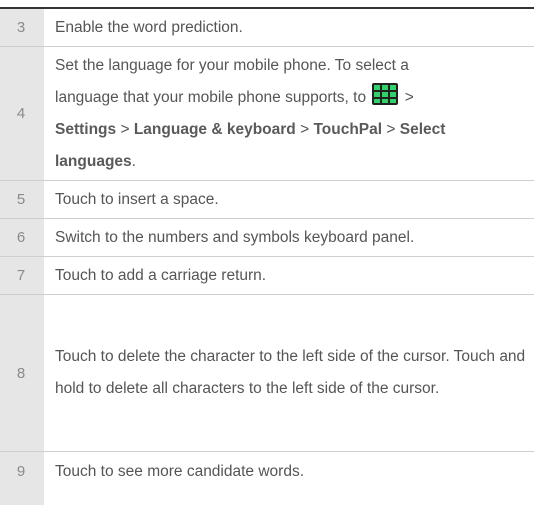 The width and height of the screenshot is (534, 505). What do you see at coordinates (22, 275) in the screenshot?
I see `row-number: 7` at bounding box center [22, 275].